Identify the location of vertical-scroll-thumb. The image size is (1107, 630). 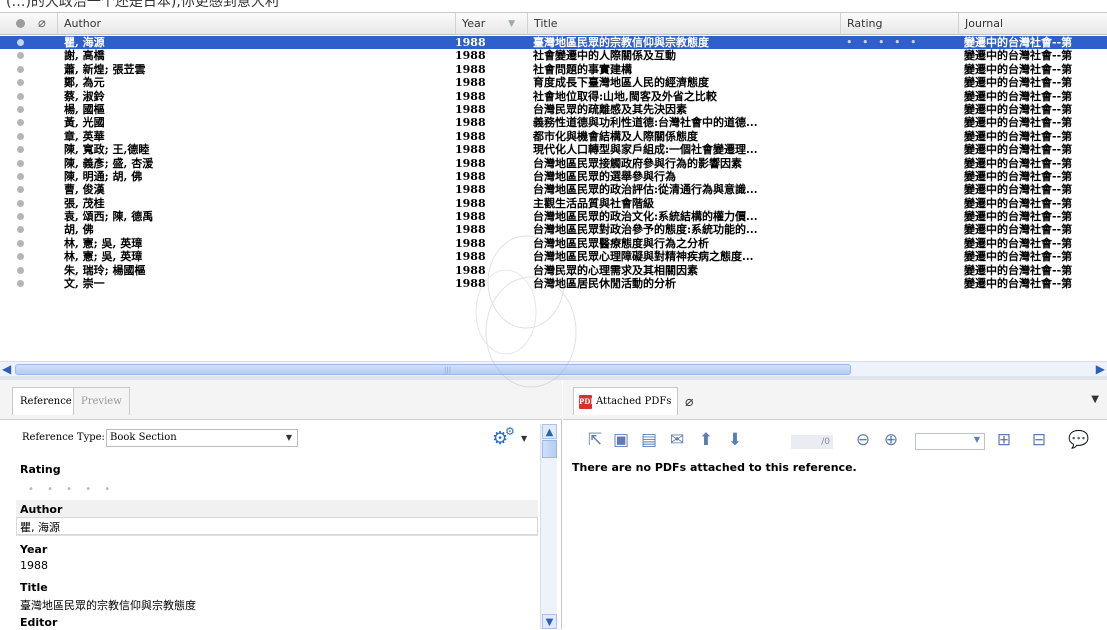
(549, 449).